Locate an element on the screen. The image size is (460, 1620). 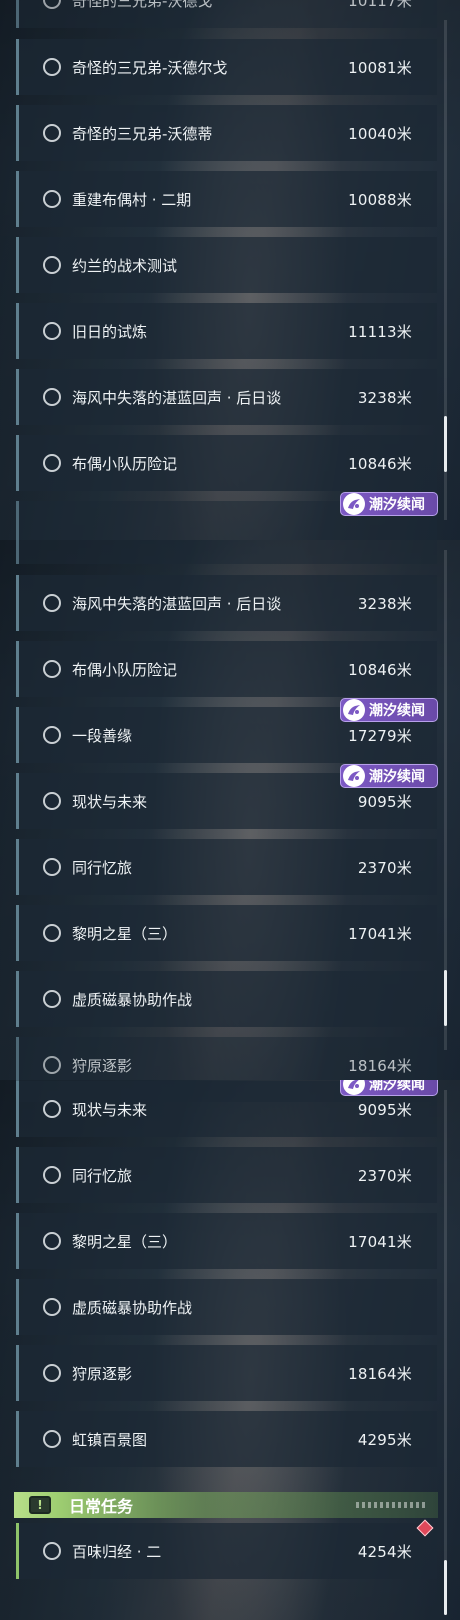
quest-name: 现状与未来 is located at coordinates (110, 801).